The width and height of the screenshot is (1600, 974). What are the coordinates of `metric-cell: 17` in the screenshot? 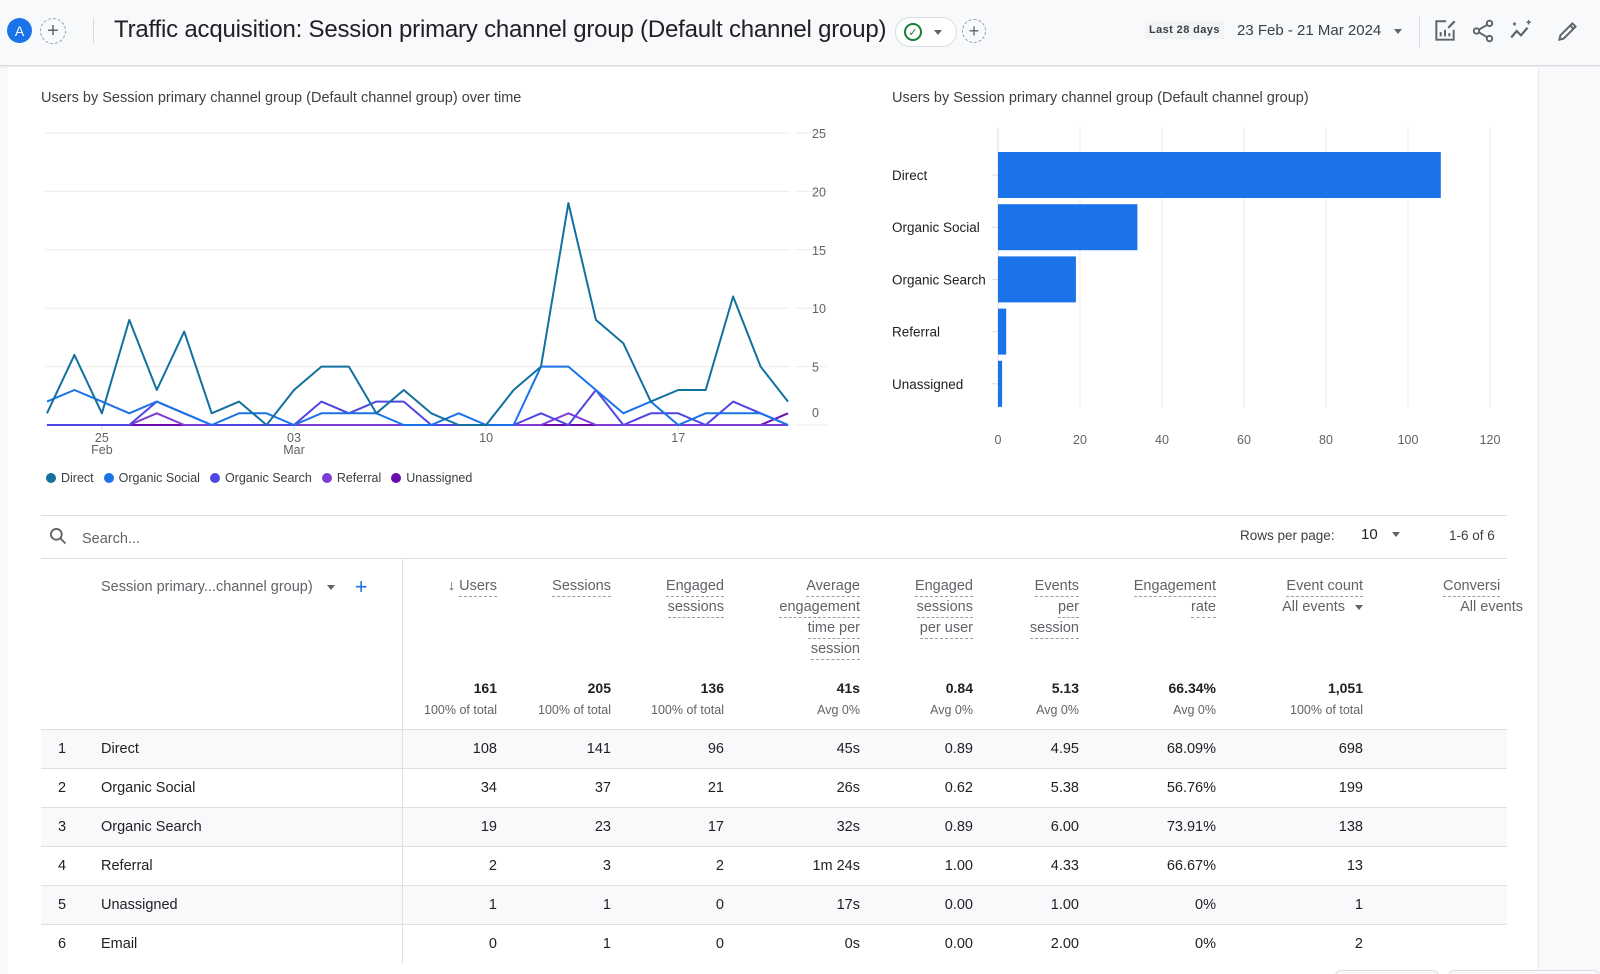 It's located at (715, 827).